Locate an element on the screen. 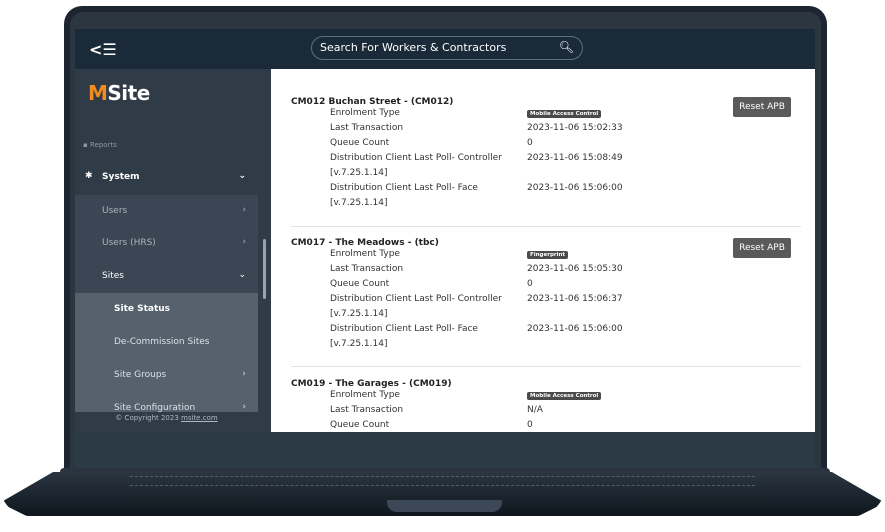  enrolment-type-badge: Fingerprint is located at coordinates (548, 255).